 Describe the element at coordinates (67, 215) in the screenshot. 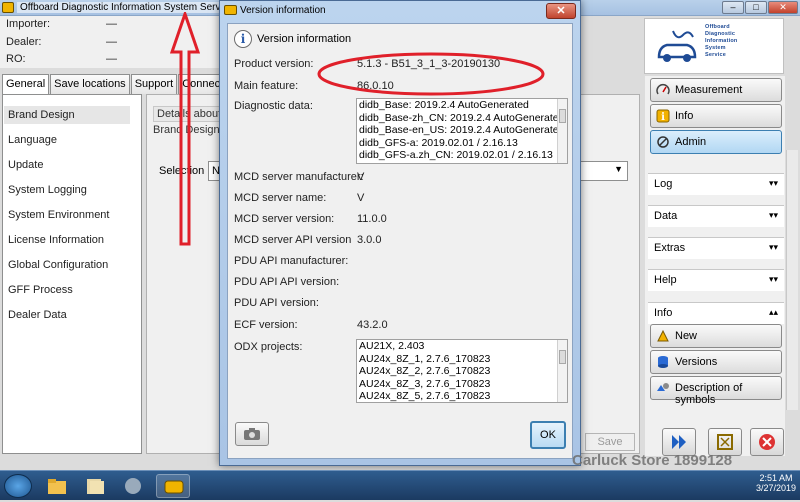

I see `nav-item-system-environment: System Environment` at that location.